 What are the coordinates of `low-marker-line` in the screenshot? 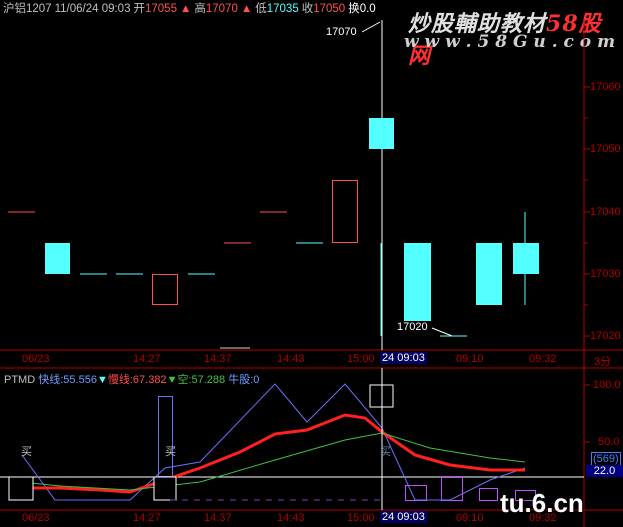 It's located at (442, 332).